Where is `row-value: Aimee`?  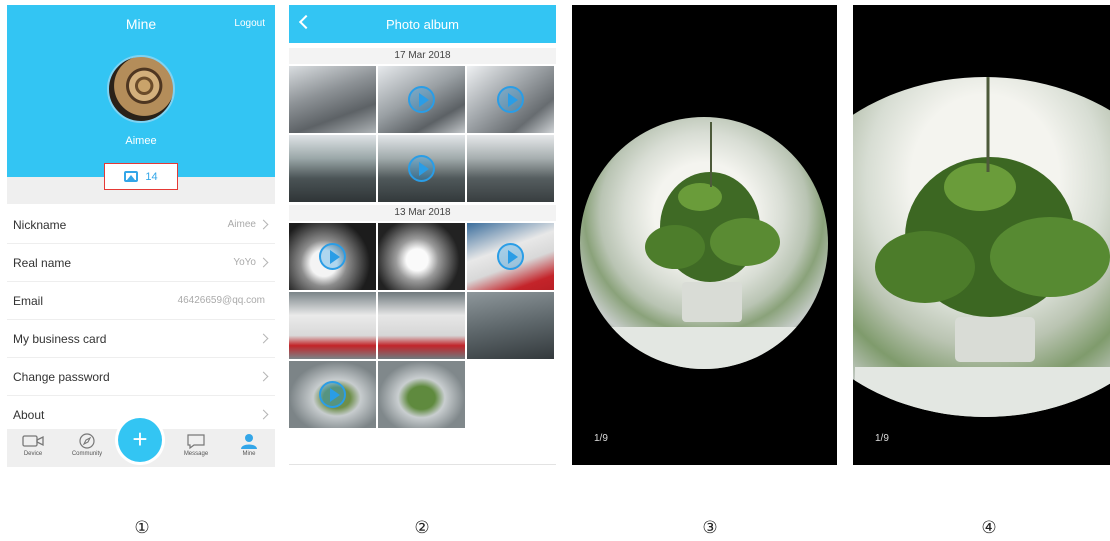 row-value: Aimee is located at coordinates (241, 224).